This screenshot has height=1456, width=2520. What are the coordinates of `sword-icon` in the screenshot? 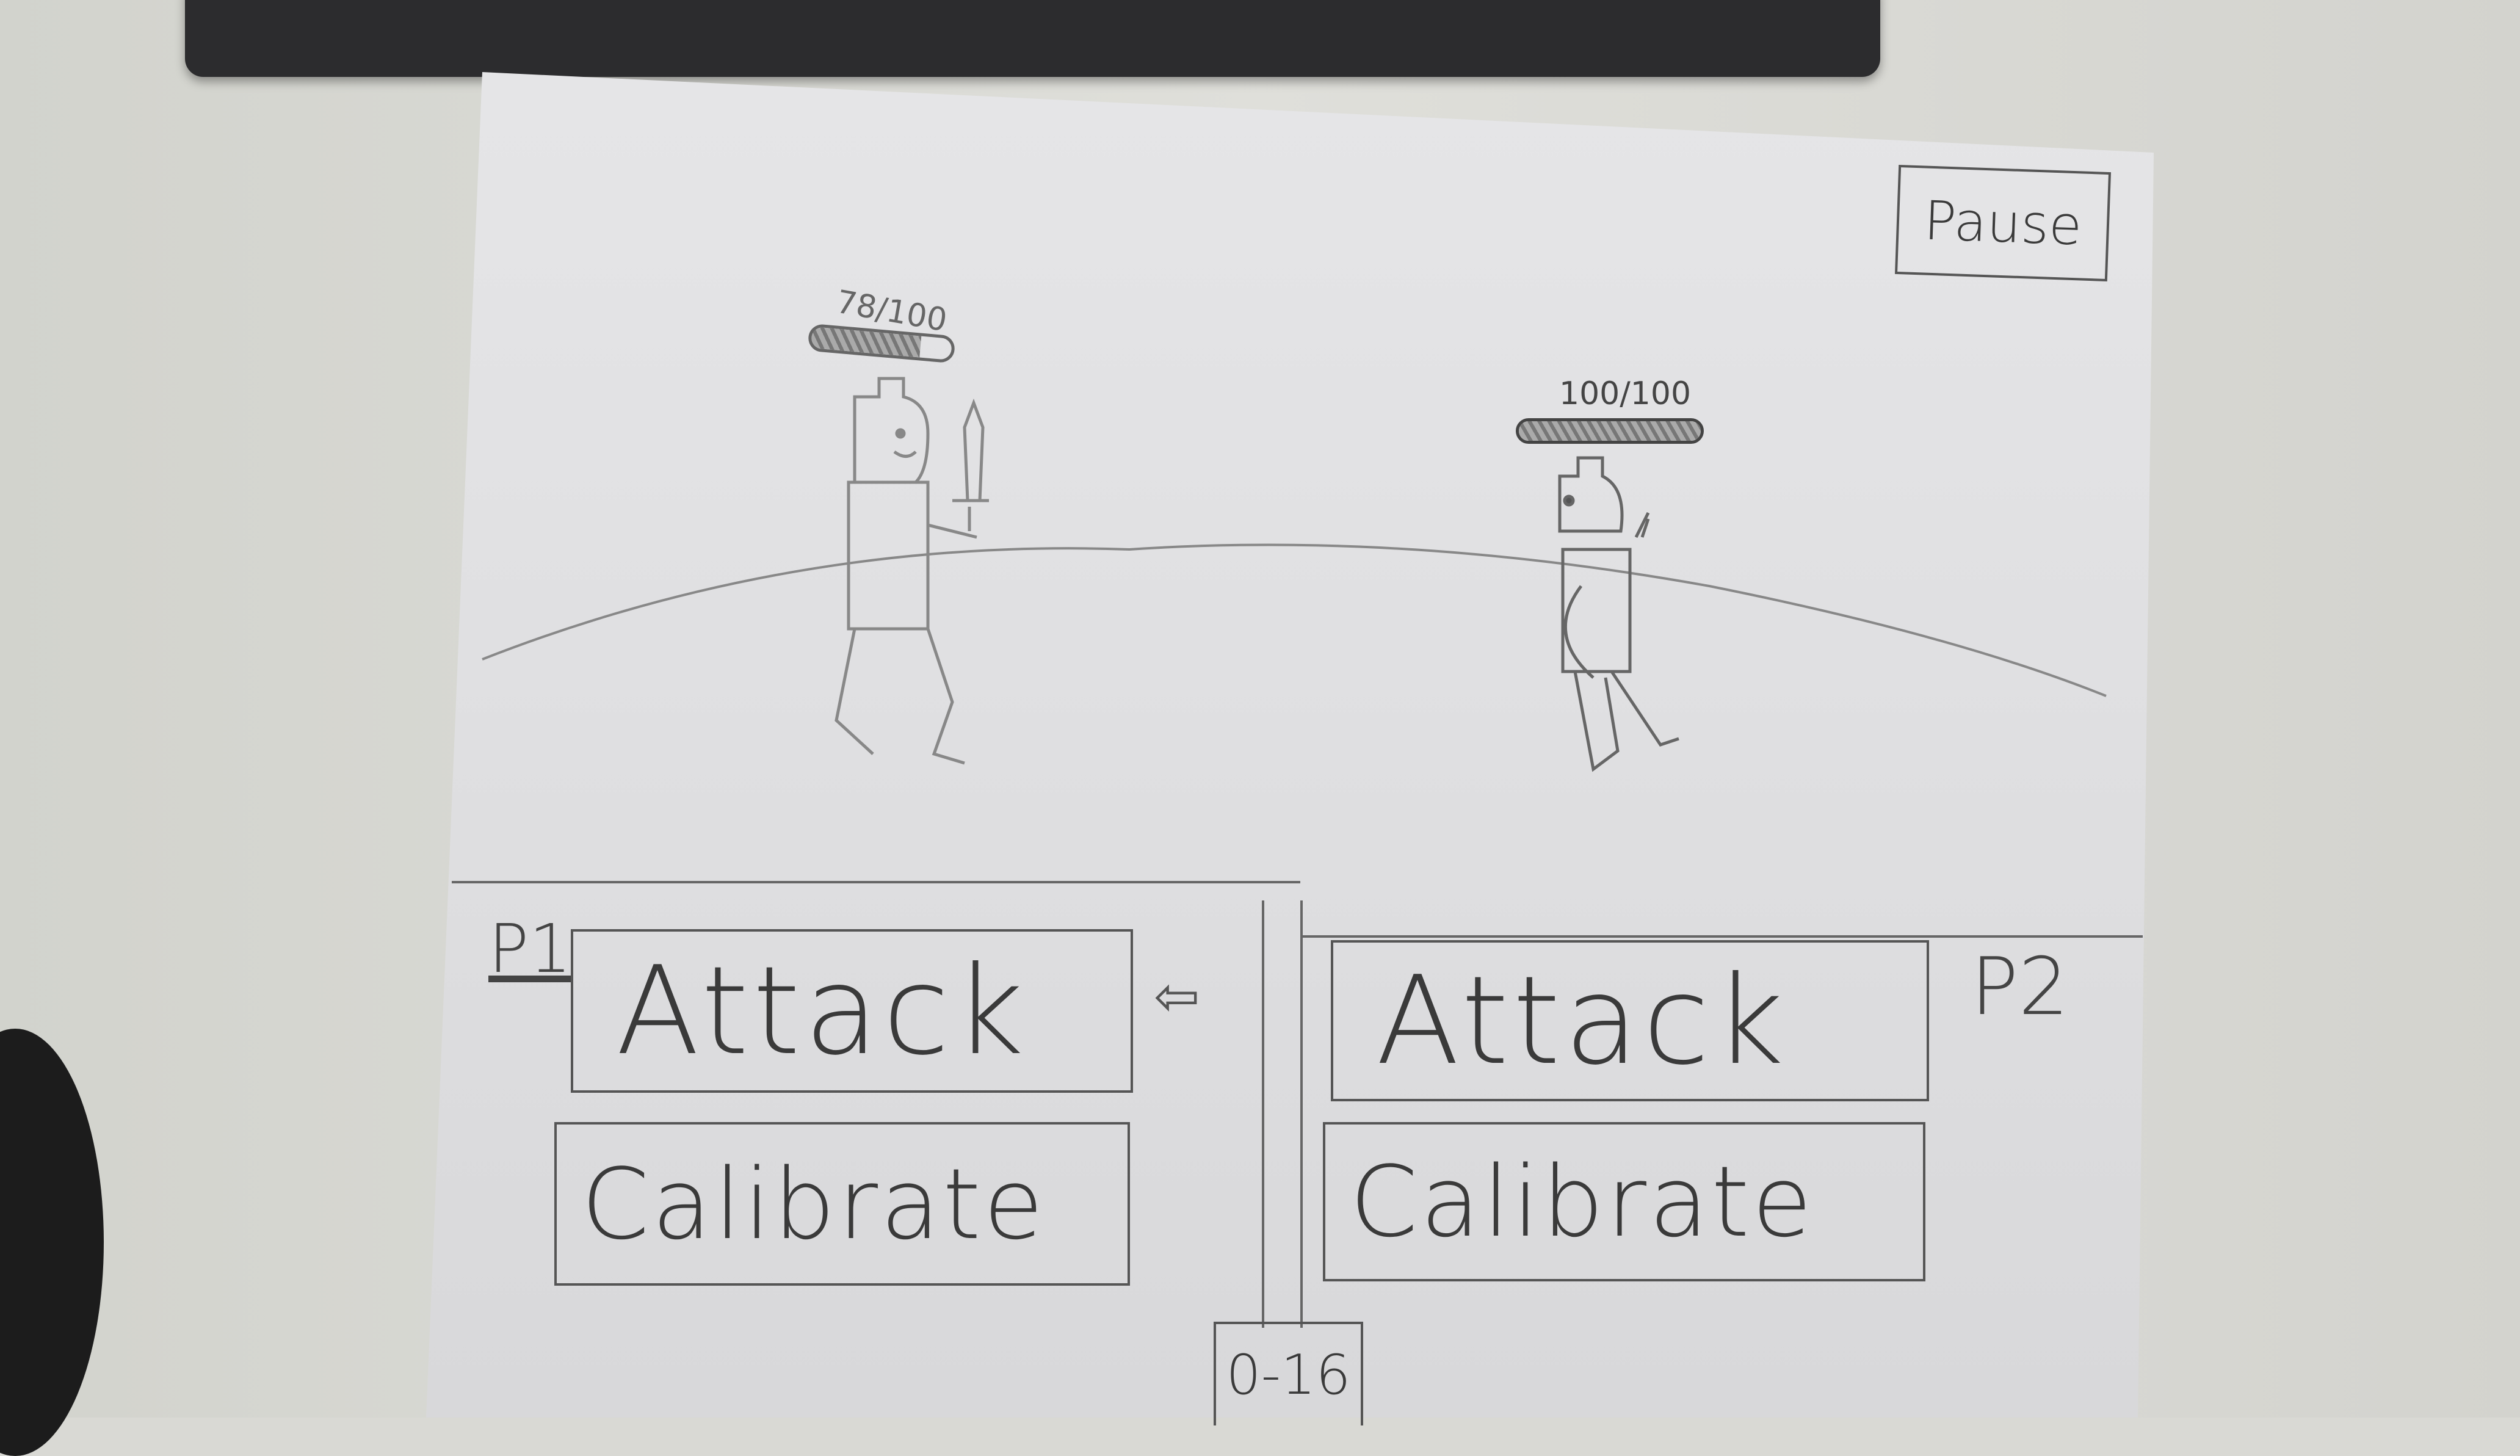 It's located at (970, 465).